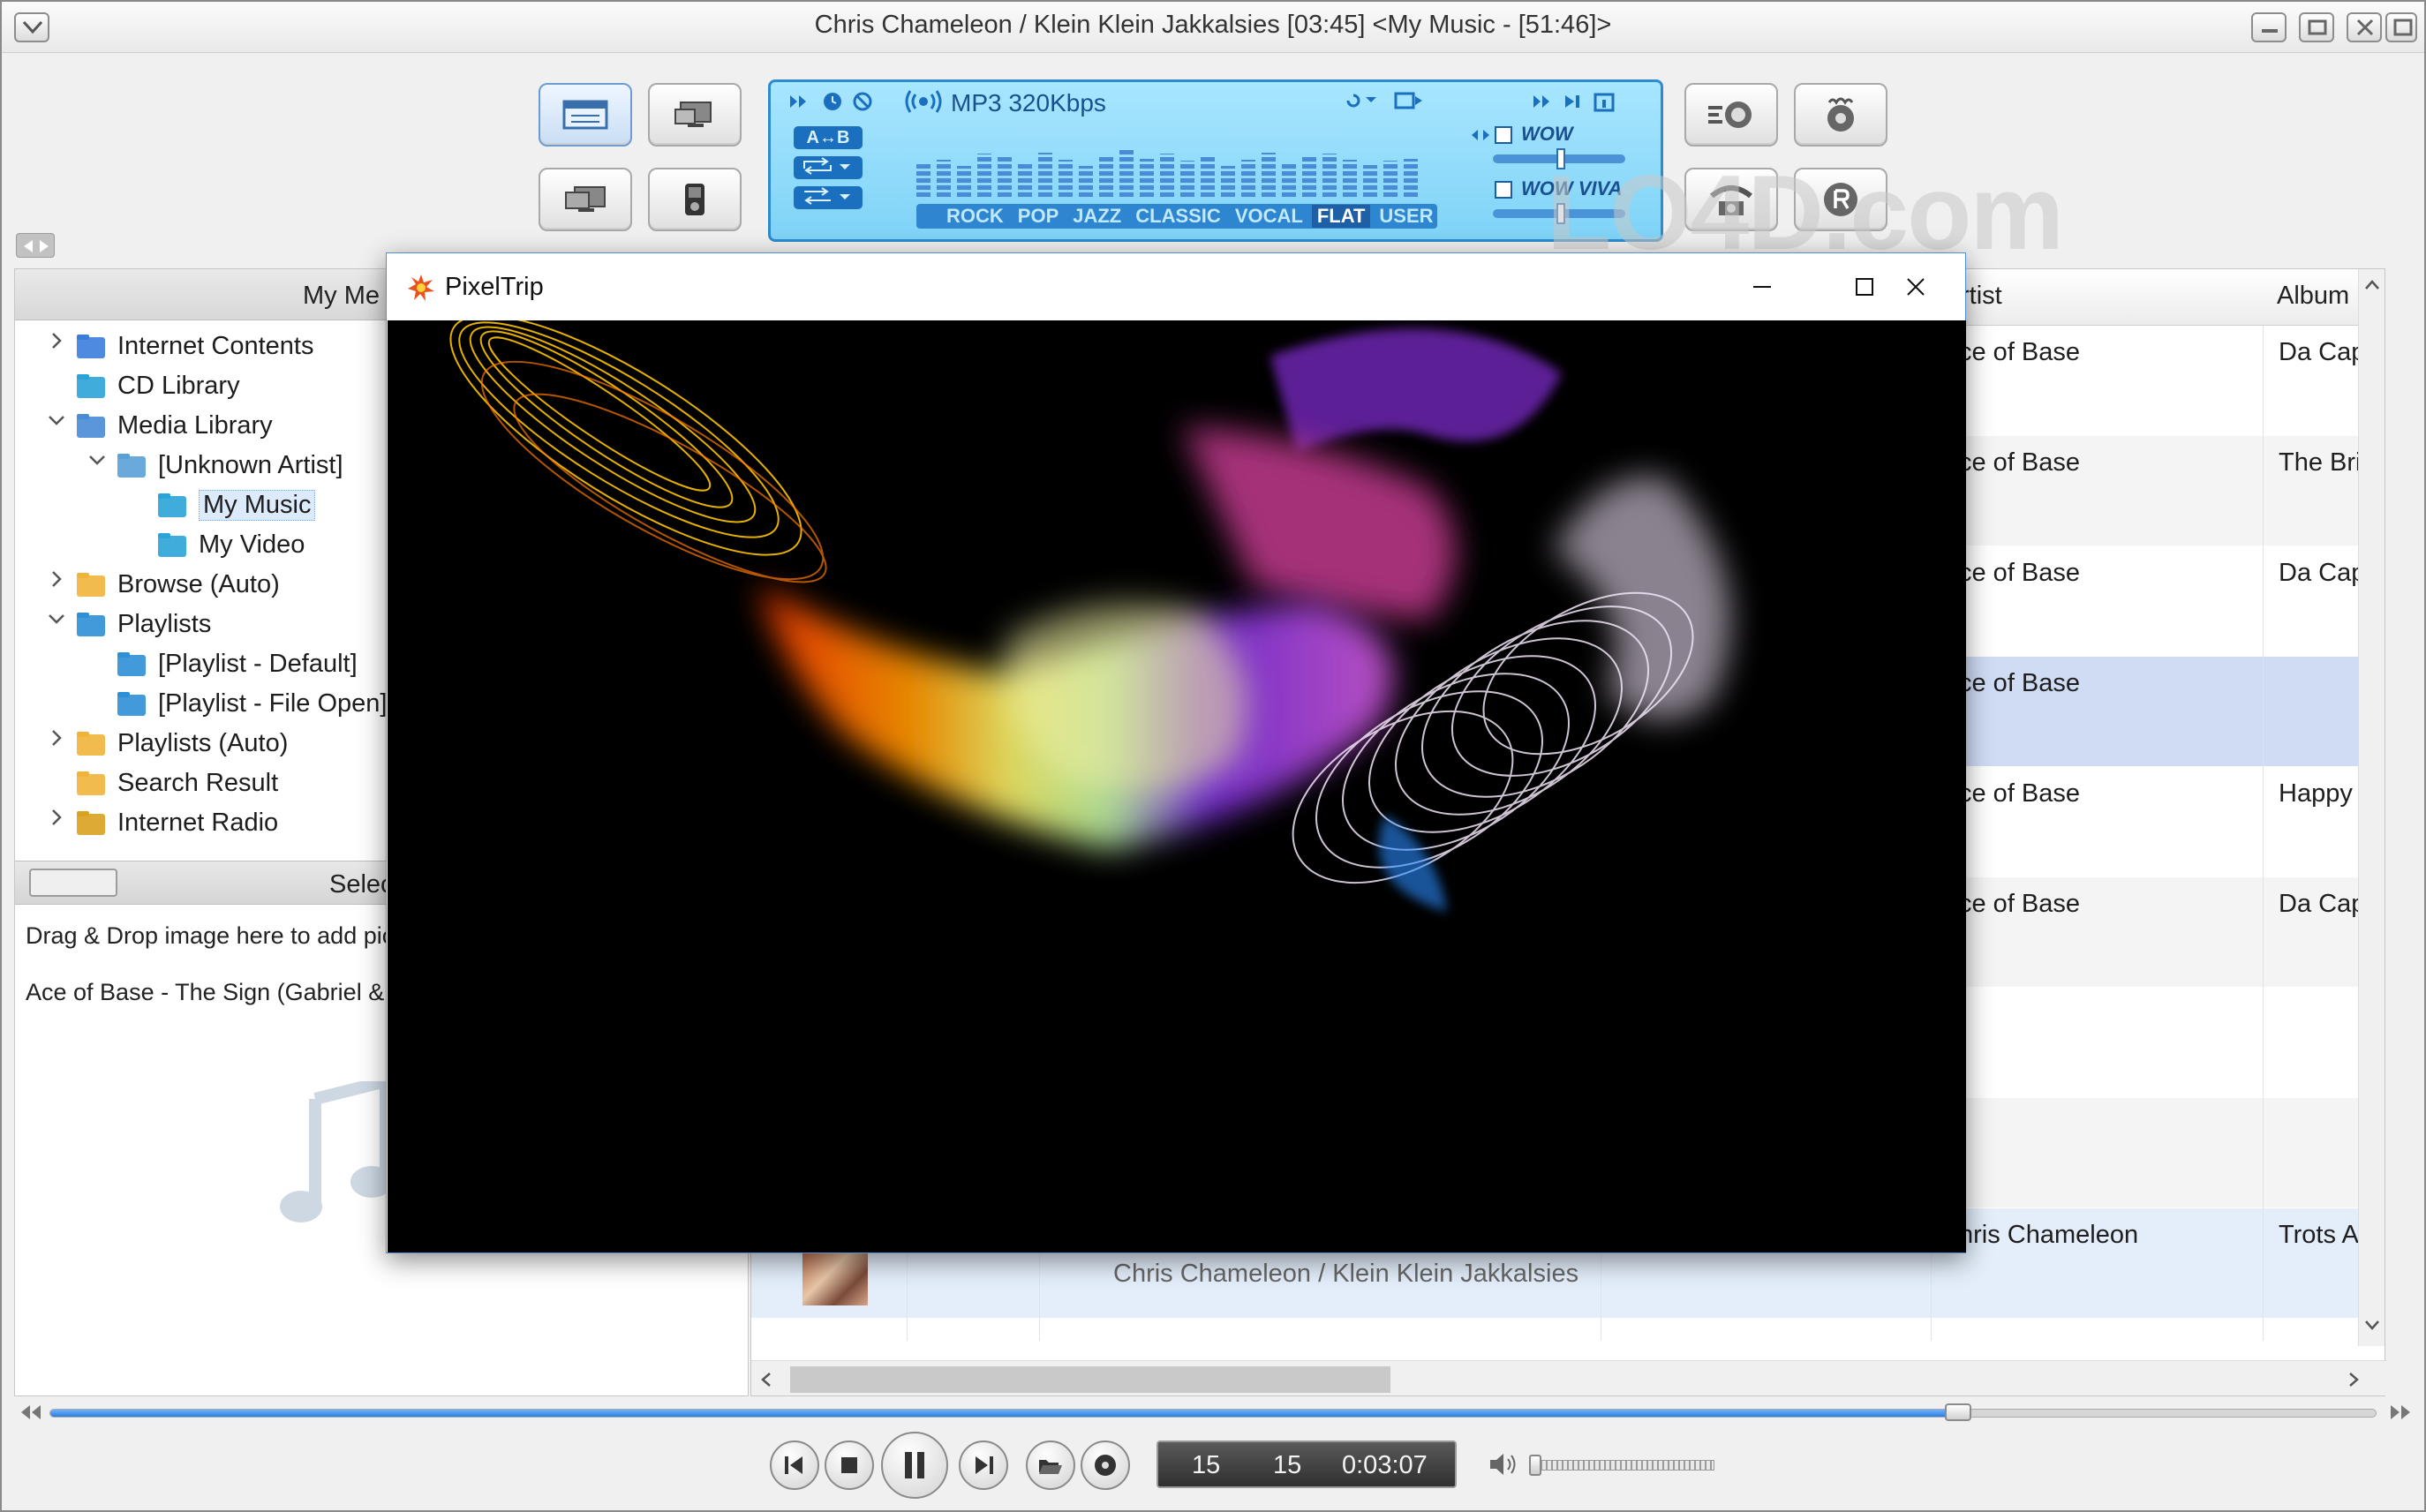  I want to click on mp3-player-icon, so click(694, 199).